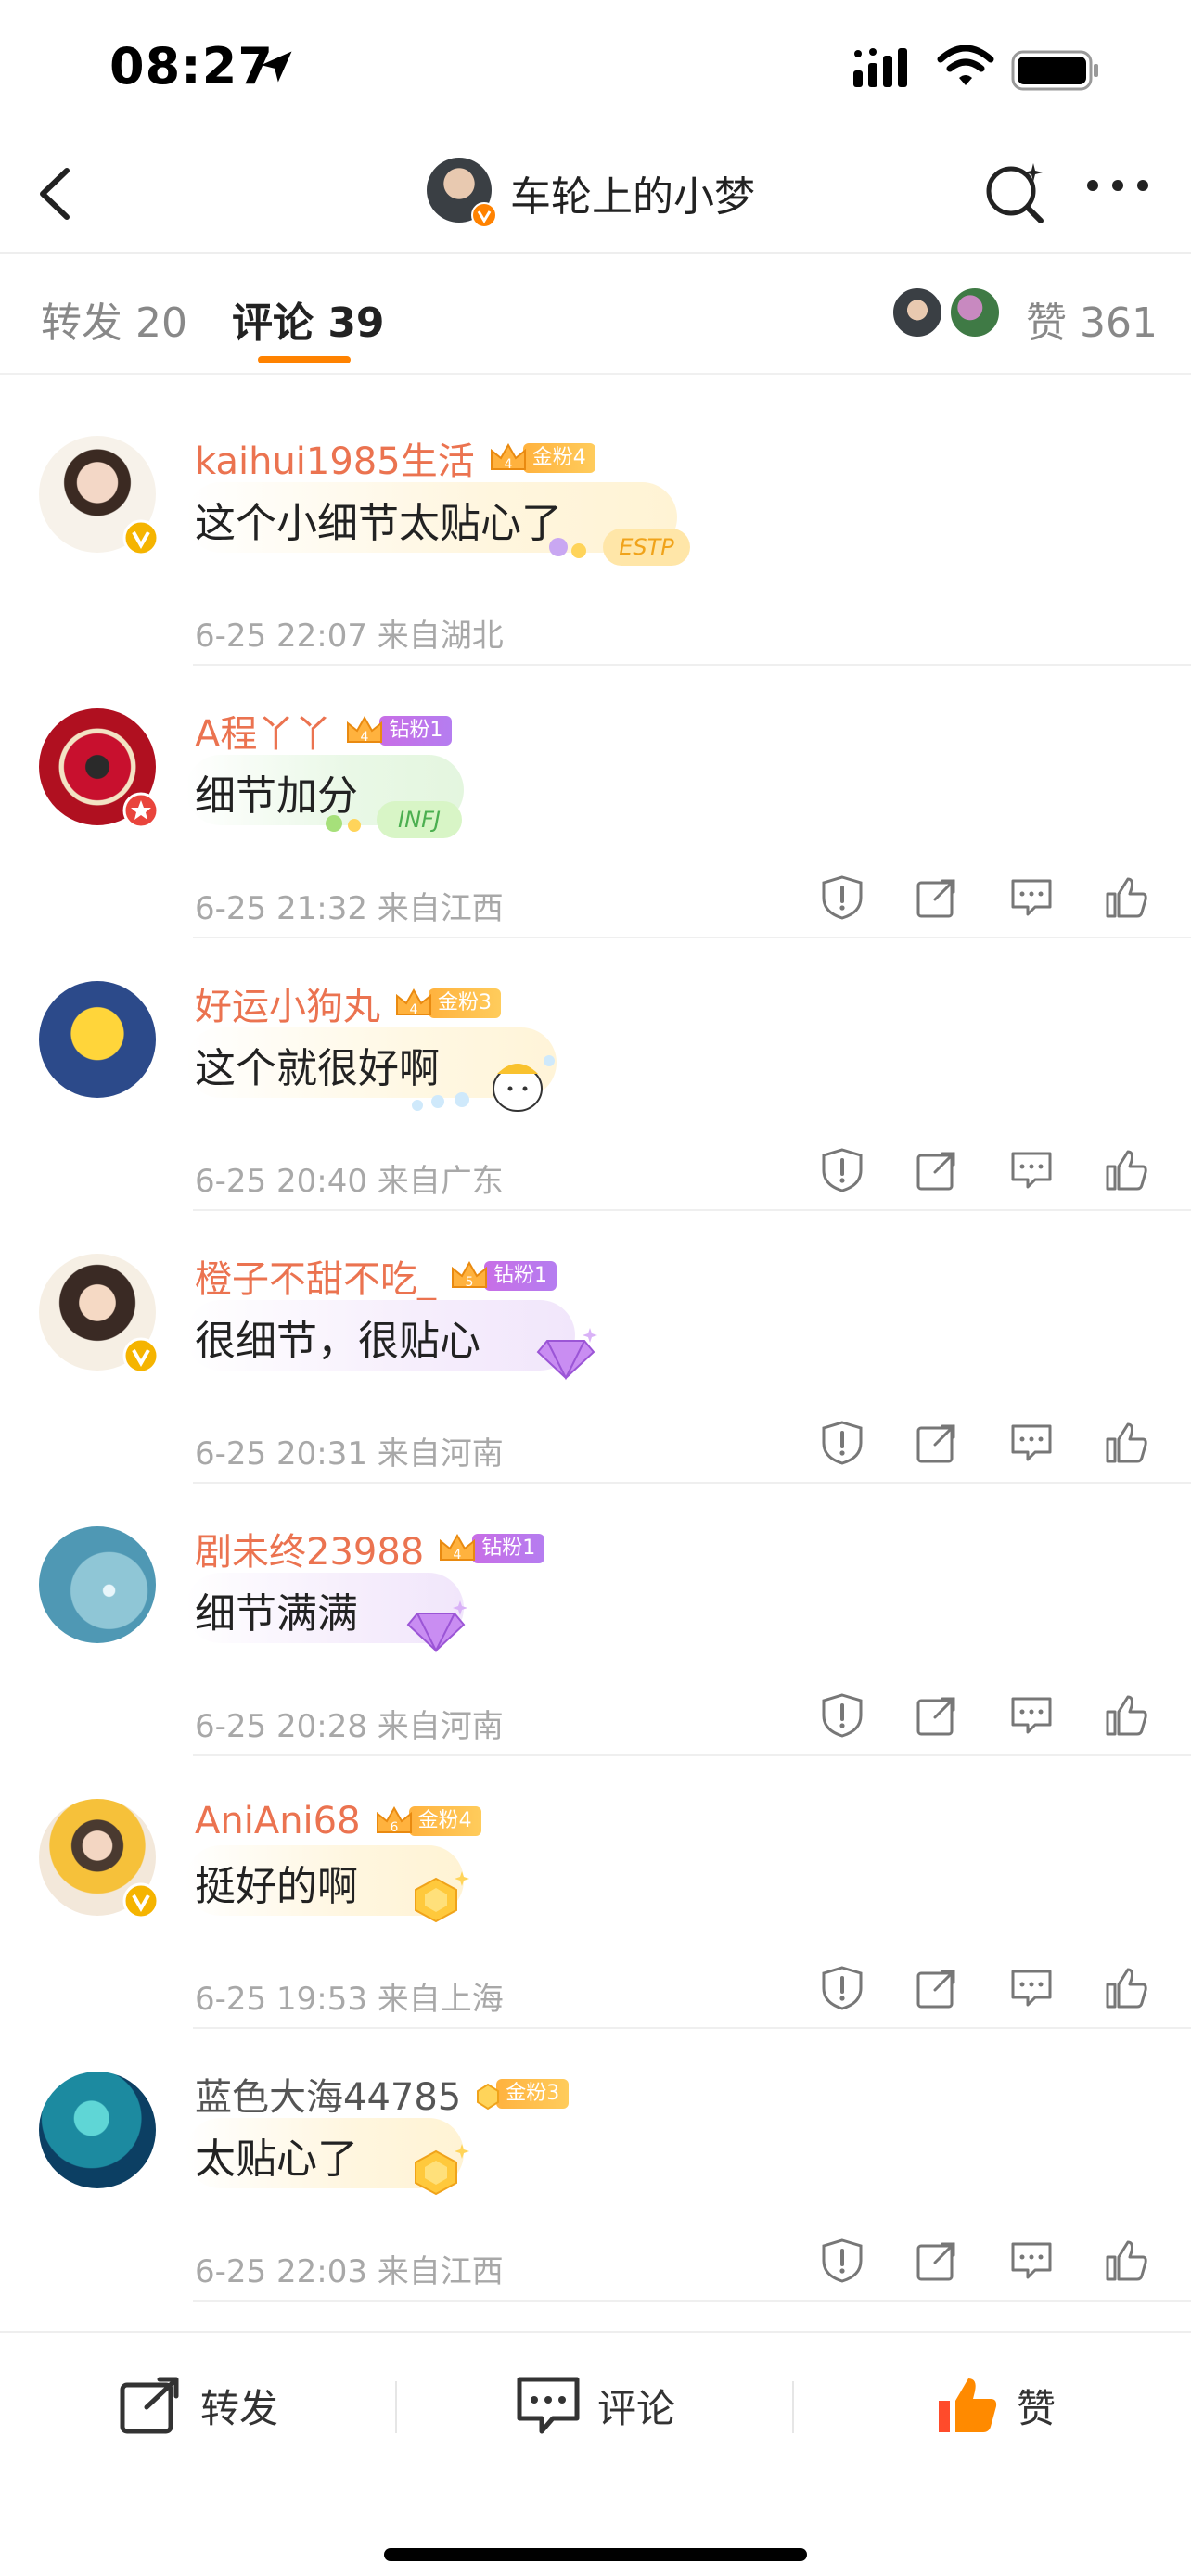 Image resolution: width=1191 pixels, height=2576 pixels. I want to click on fan-badge: 5 钻粉1, so click(503, 1276).